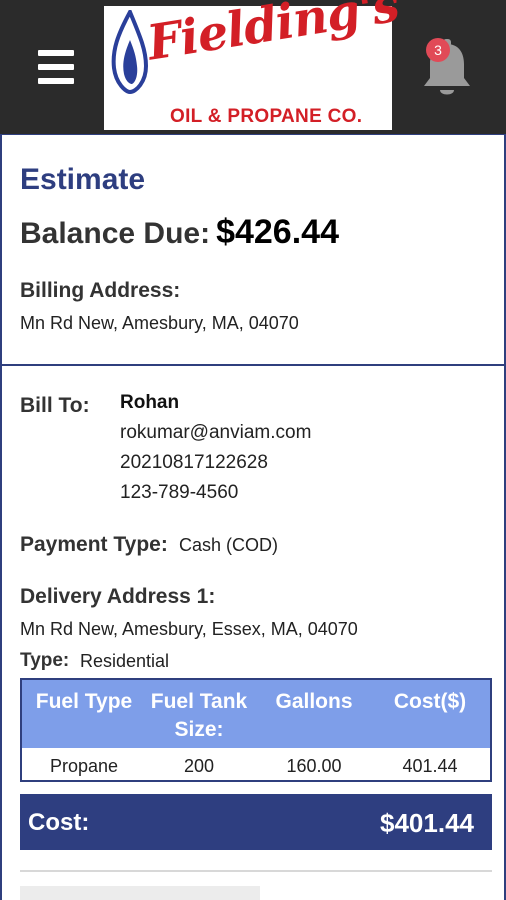 The height and width of the screenshot is (900, 506). I want to click on cost-summary-bar: Cost: $401.44, so click(256, 822).